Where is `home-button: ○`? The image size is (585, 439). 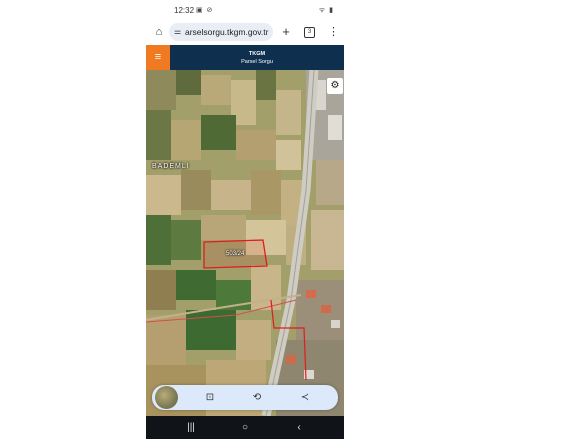
home-button: ○ is located at coordinates (245, 427).